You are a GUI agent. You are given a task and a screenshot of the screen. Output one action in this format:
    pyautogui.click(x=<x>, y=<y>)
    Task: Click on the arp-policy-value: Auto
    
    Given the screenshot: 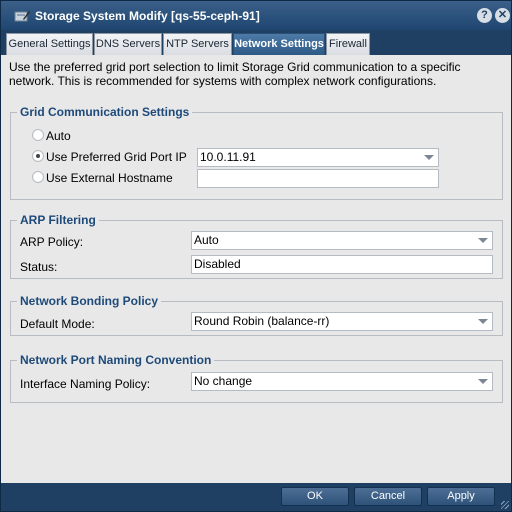 What is the action you would take?
    pyautogui.click(x=206, y=240)
    